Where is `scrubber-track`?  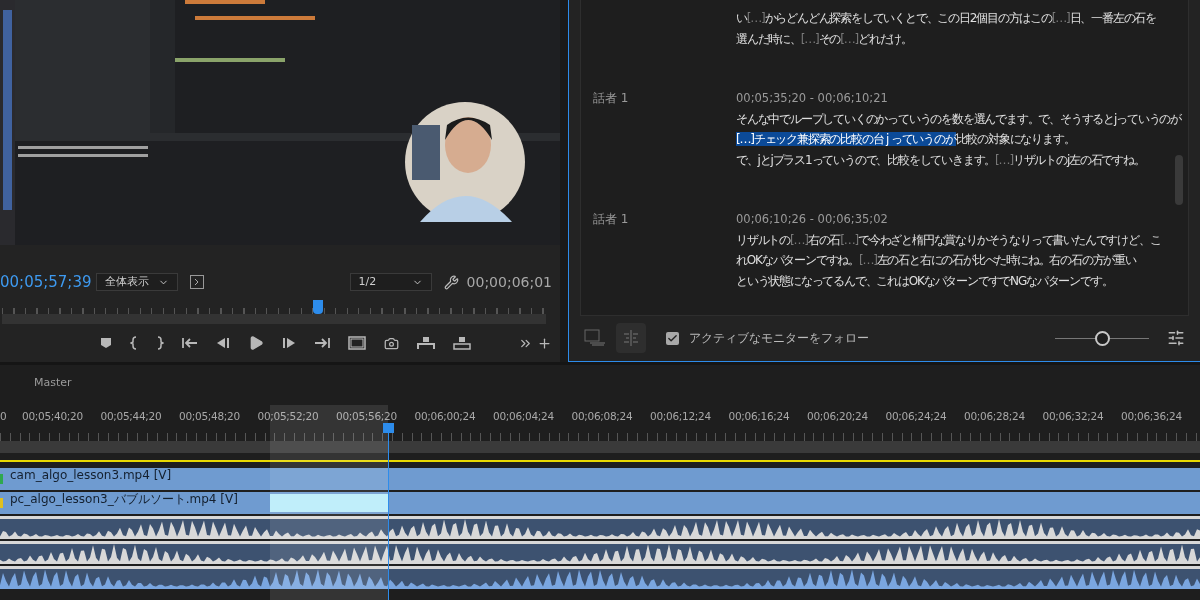
scrubber-track is located at coordinates (274, 313).